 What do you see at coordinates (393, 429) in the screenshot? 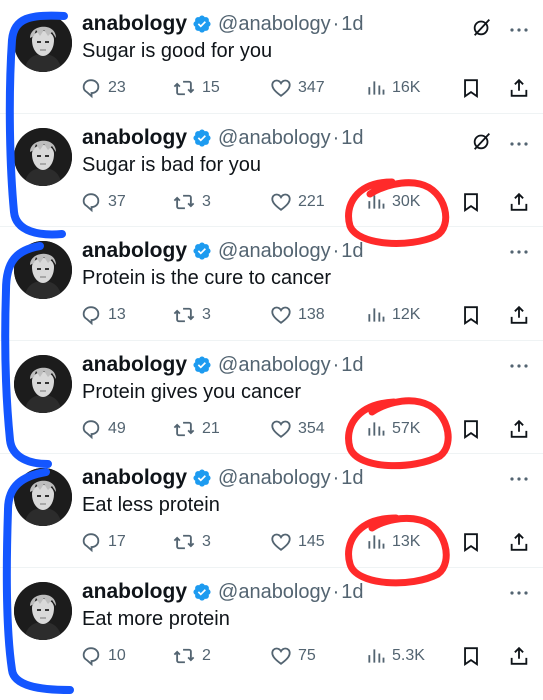
I see `views-button: 57K` at bounding box center [393, 429].